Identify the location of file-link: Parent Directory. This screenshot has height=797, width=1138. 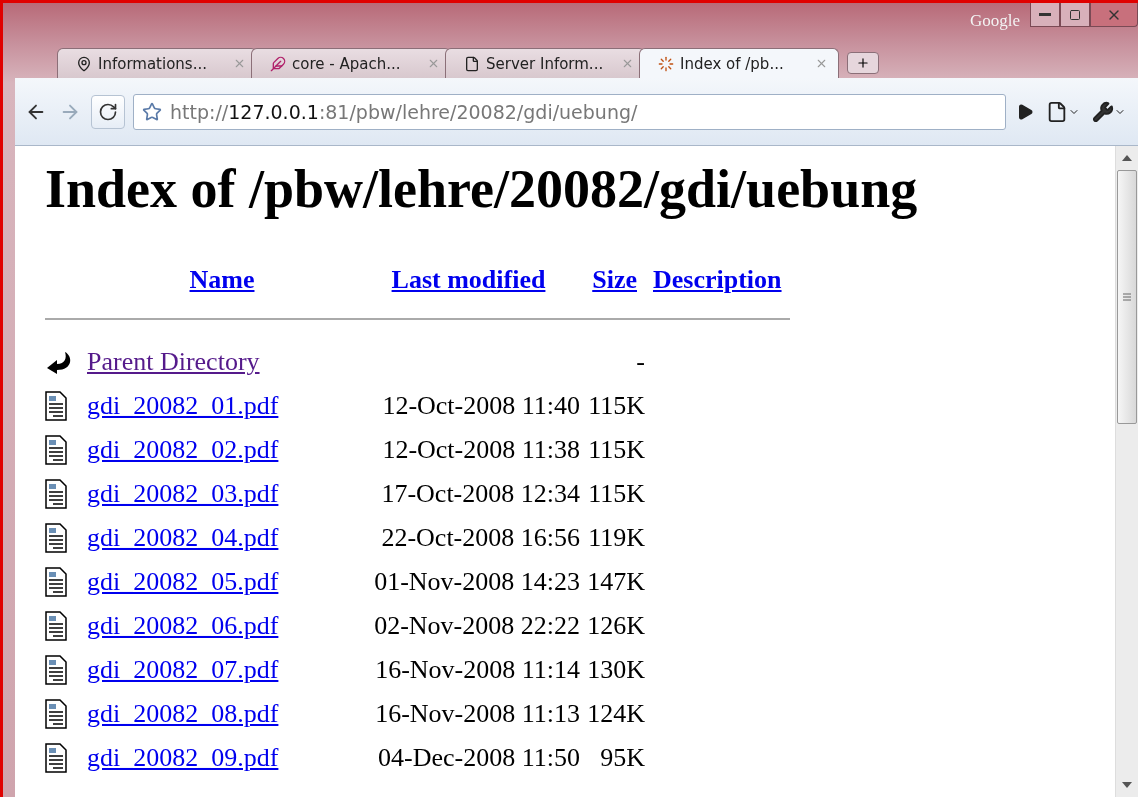
(173, 362).